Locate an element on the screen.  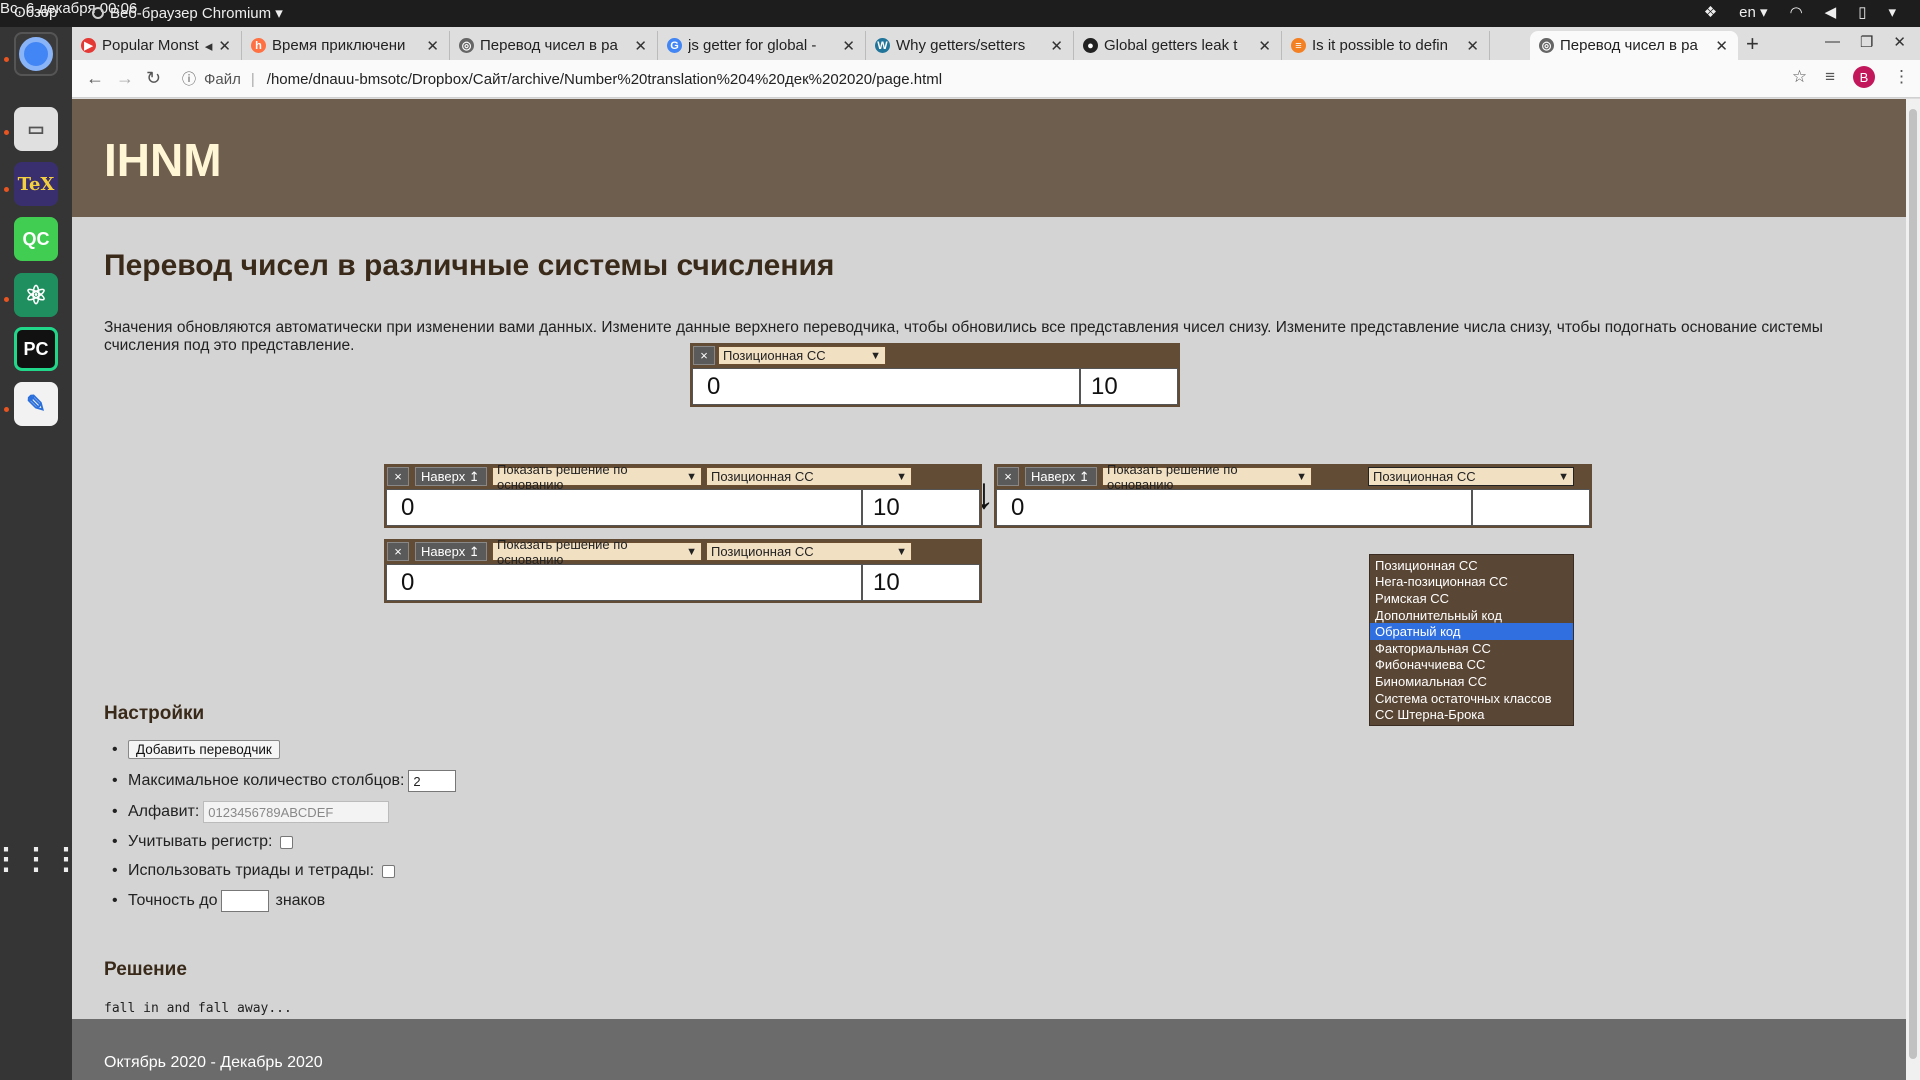
volume-icon: ◀ is located at coordinates (1831, 12).